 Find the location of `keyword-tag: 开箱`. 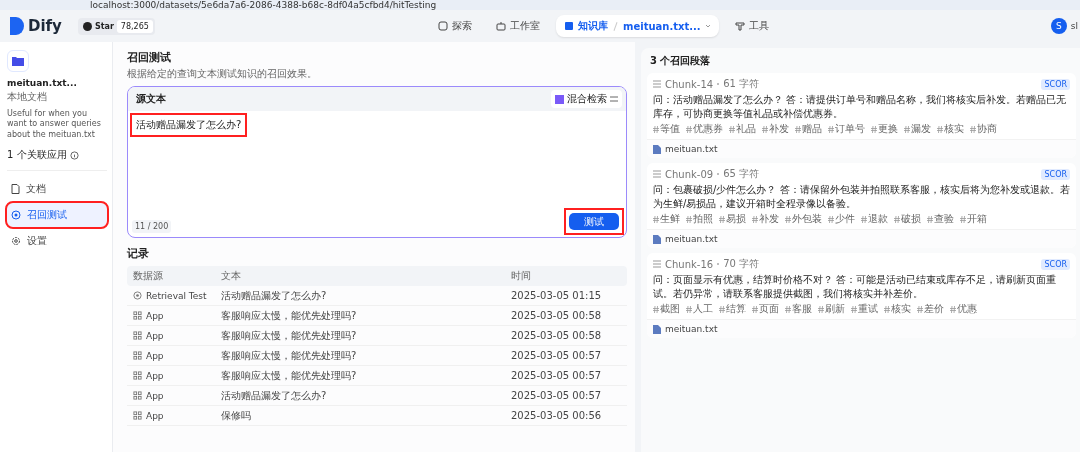

keyword-tag: 开箱 is located at coordinates (977, 219).